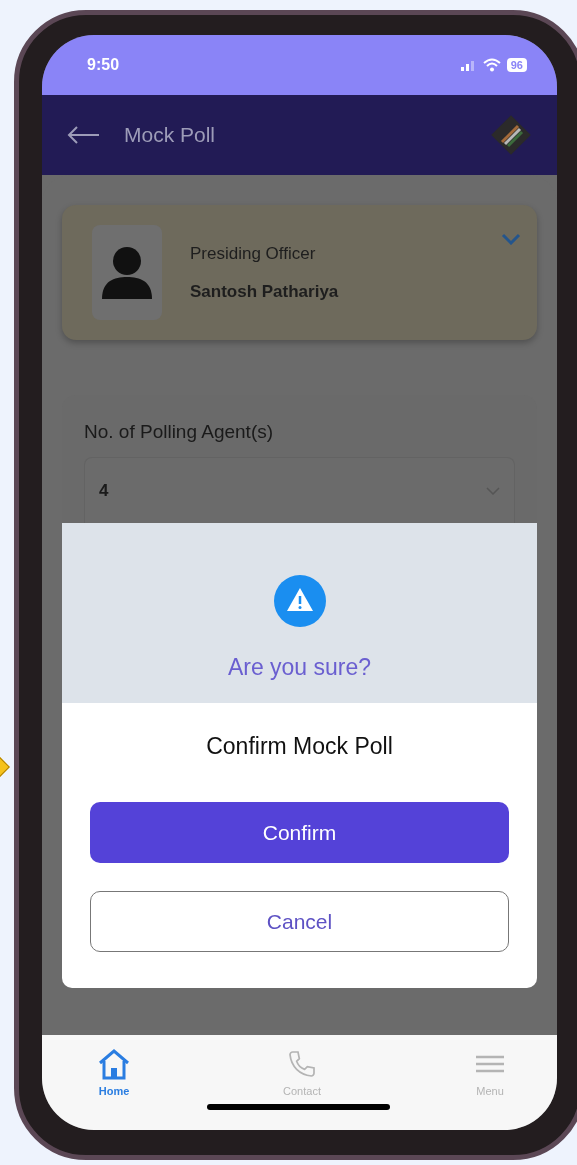 This screenshot has width=577, height=1165. Describe the element at coordinates (114, 1064) in the screenshot. I see `home-icon` at that location.